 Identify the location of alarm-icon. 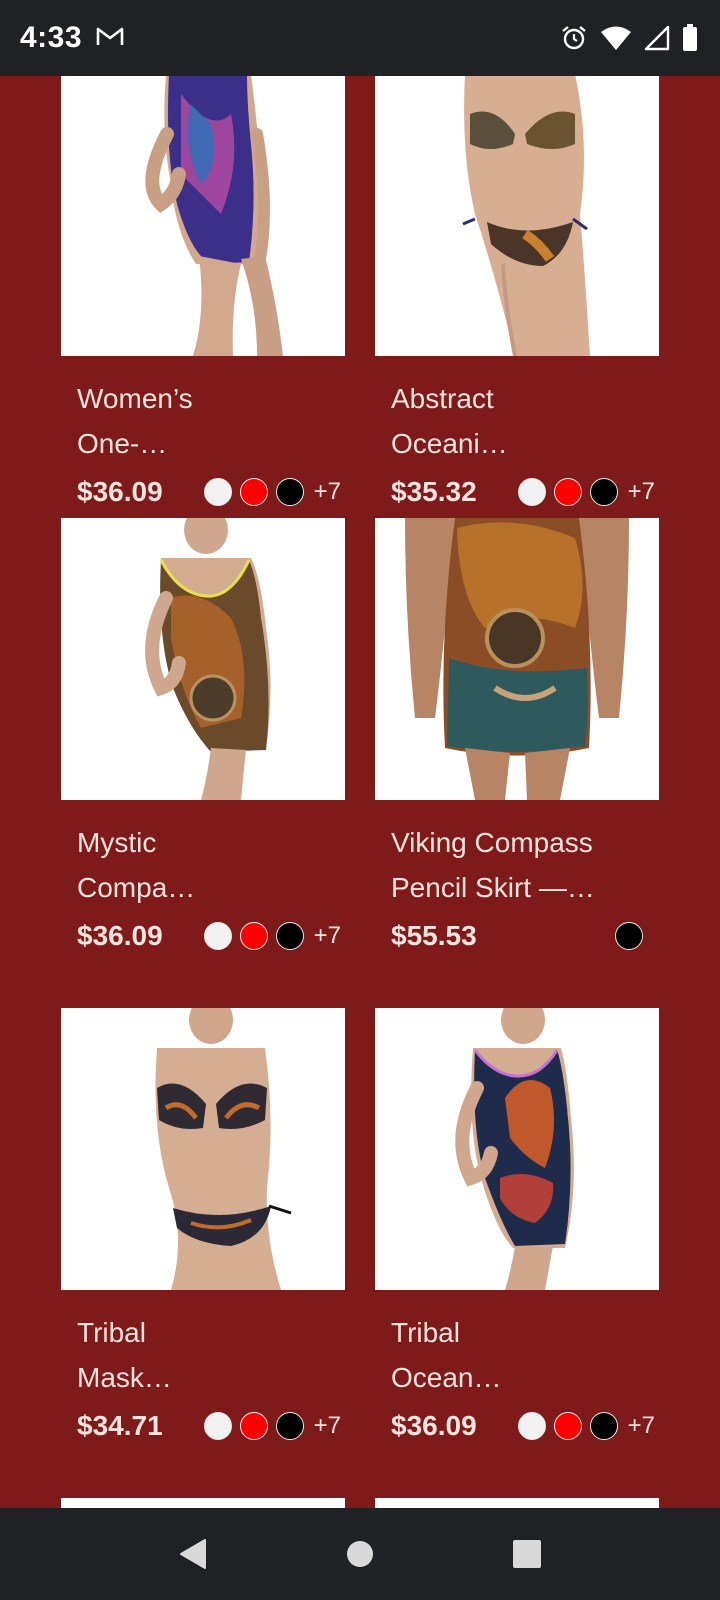
(574, 38).